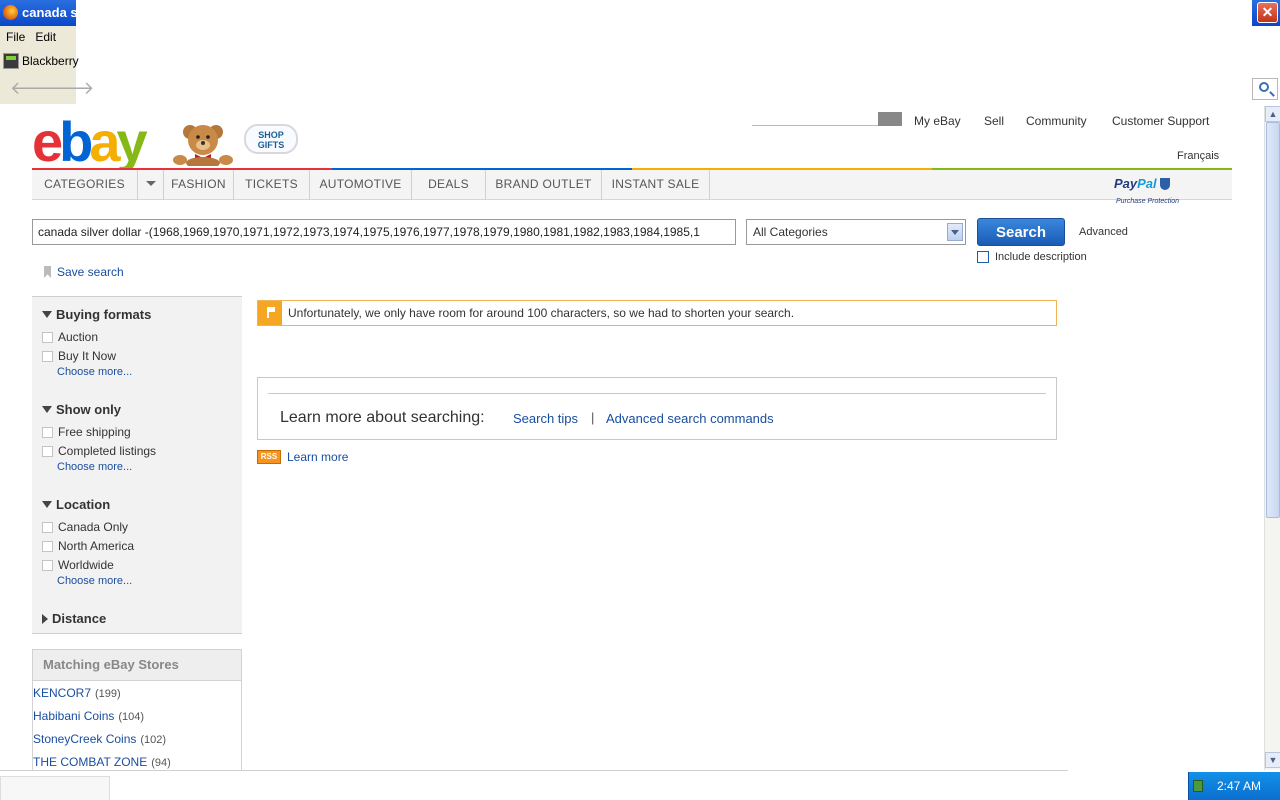 The image size is (1280, 800). I want to click on paypal-pal: Pal, so click(1147, 183).